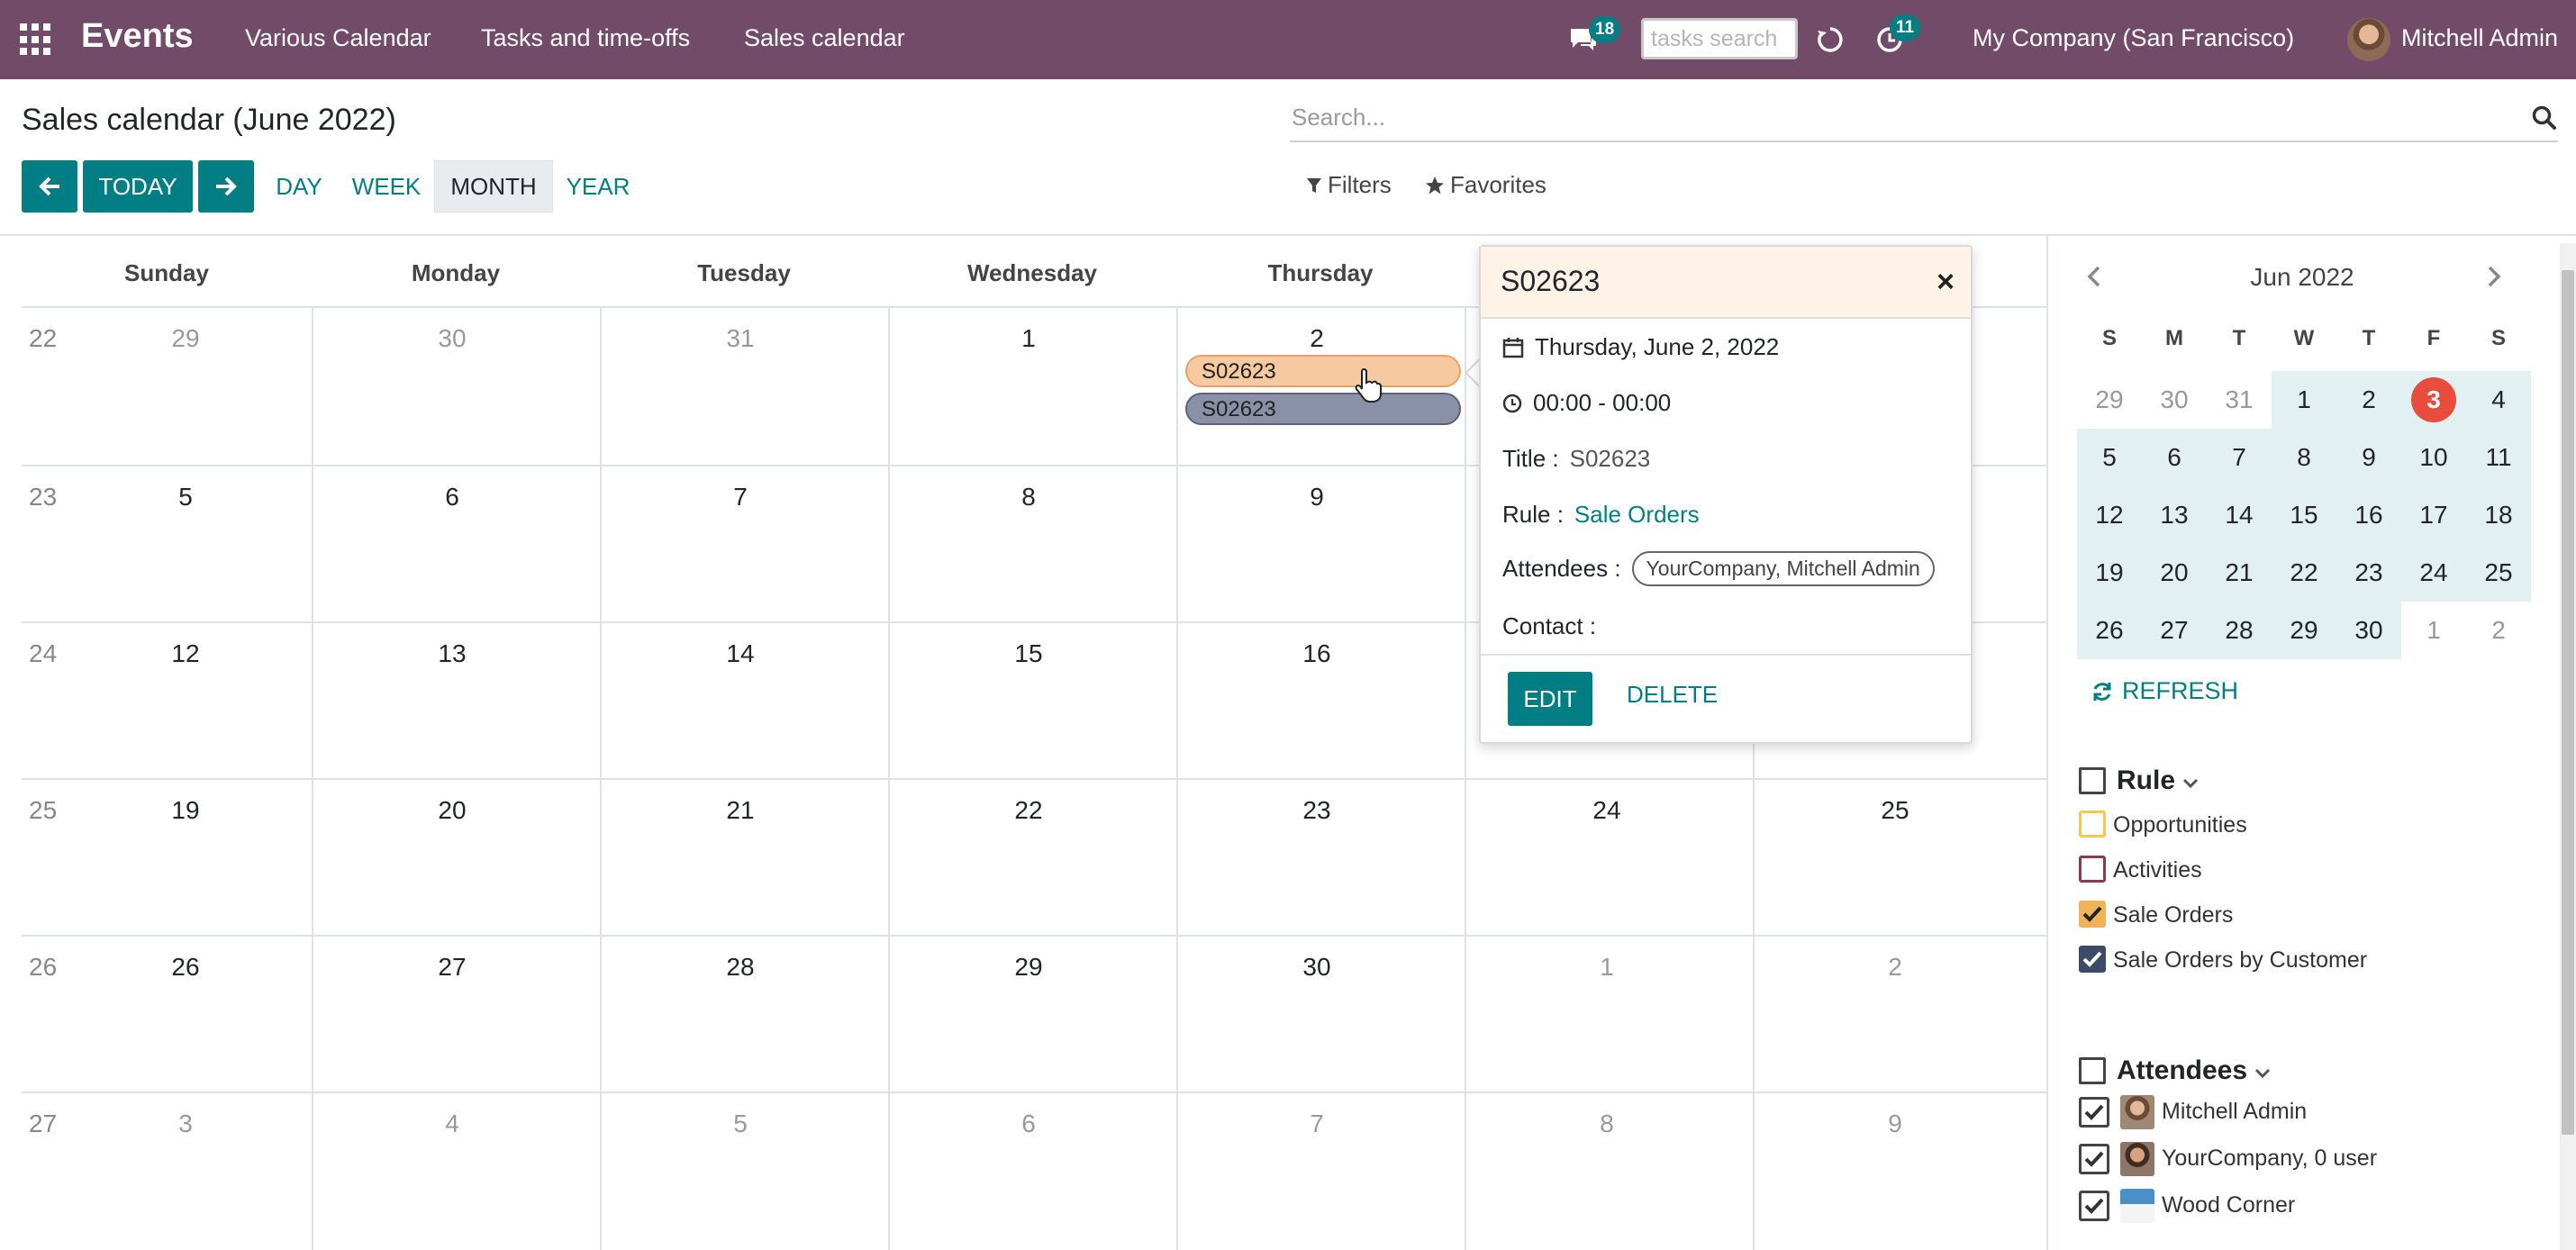  Describe the element at coordinates (2174, 515) in the screenshot. I see `mini-calendar-day: 13` at that location.